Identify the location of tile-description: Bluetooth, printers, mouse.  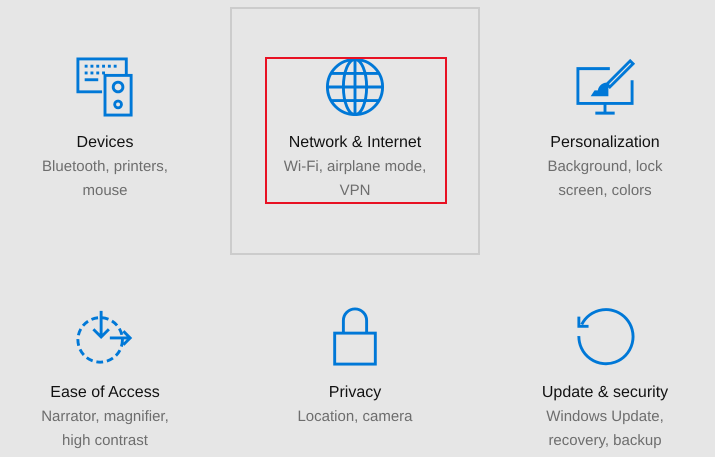
(105, 179).